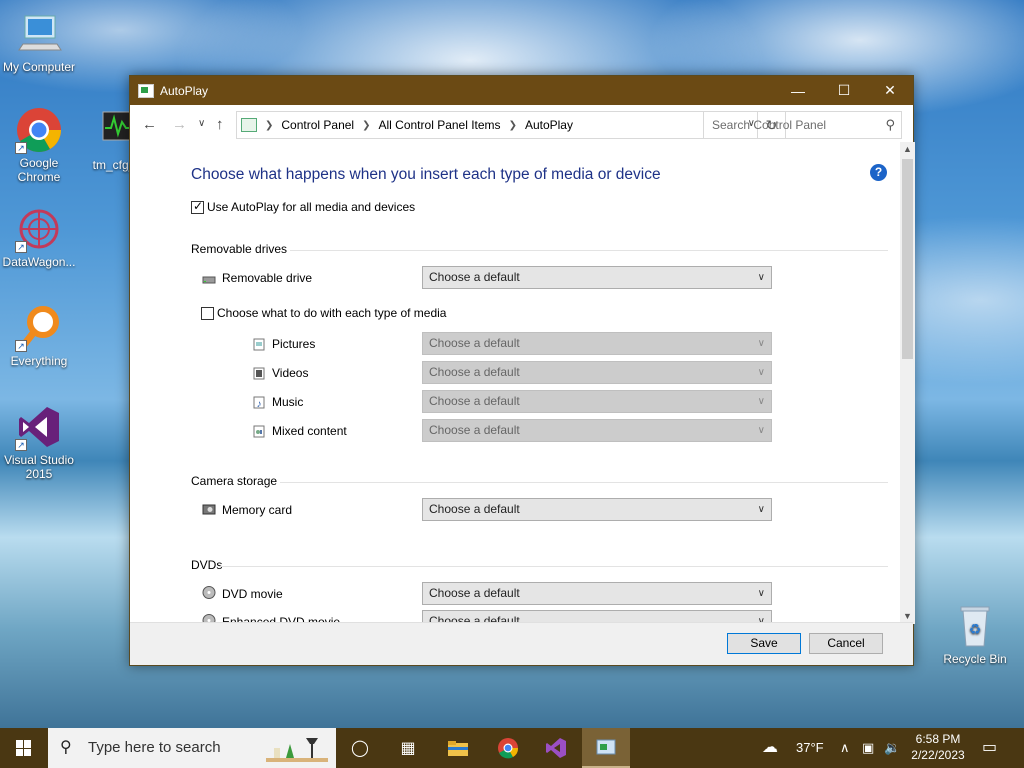 This screenshot has width=1024, height=768. Describe the element at coordinates (239, 249) in the screenshot. I see `section-title-removable-drives: Removable drives` at that location.